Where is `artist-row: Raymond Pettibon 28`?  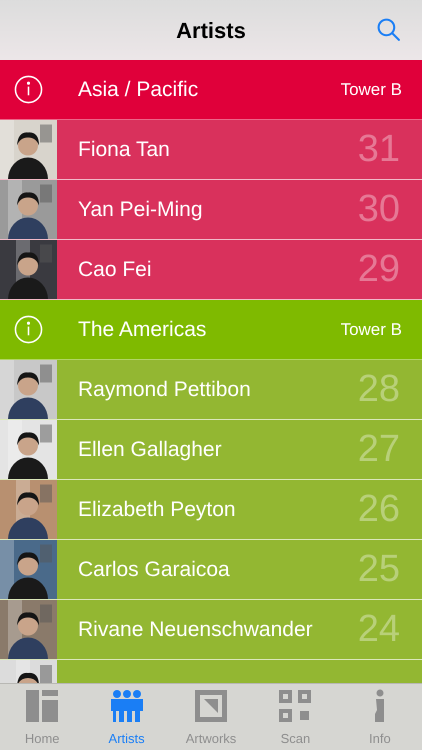
artist-row: Raymond Pettibon 28 is located at coordinates (211, 390).